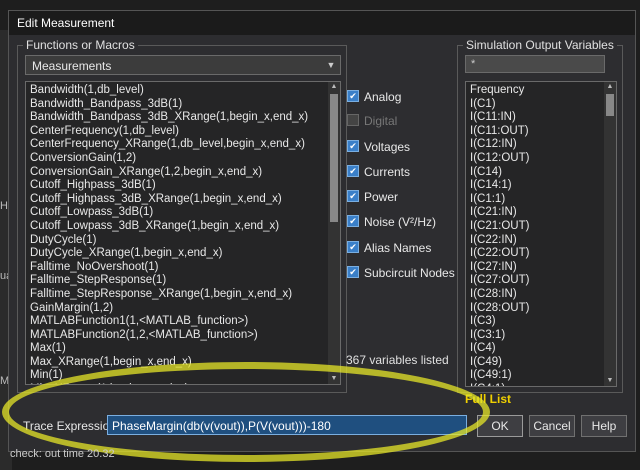 This screenshot has height=470, width=640. Describe the element at coordinates (387, 147) in the screenshot. I see `filter-label: Voltages` at that location.